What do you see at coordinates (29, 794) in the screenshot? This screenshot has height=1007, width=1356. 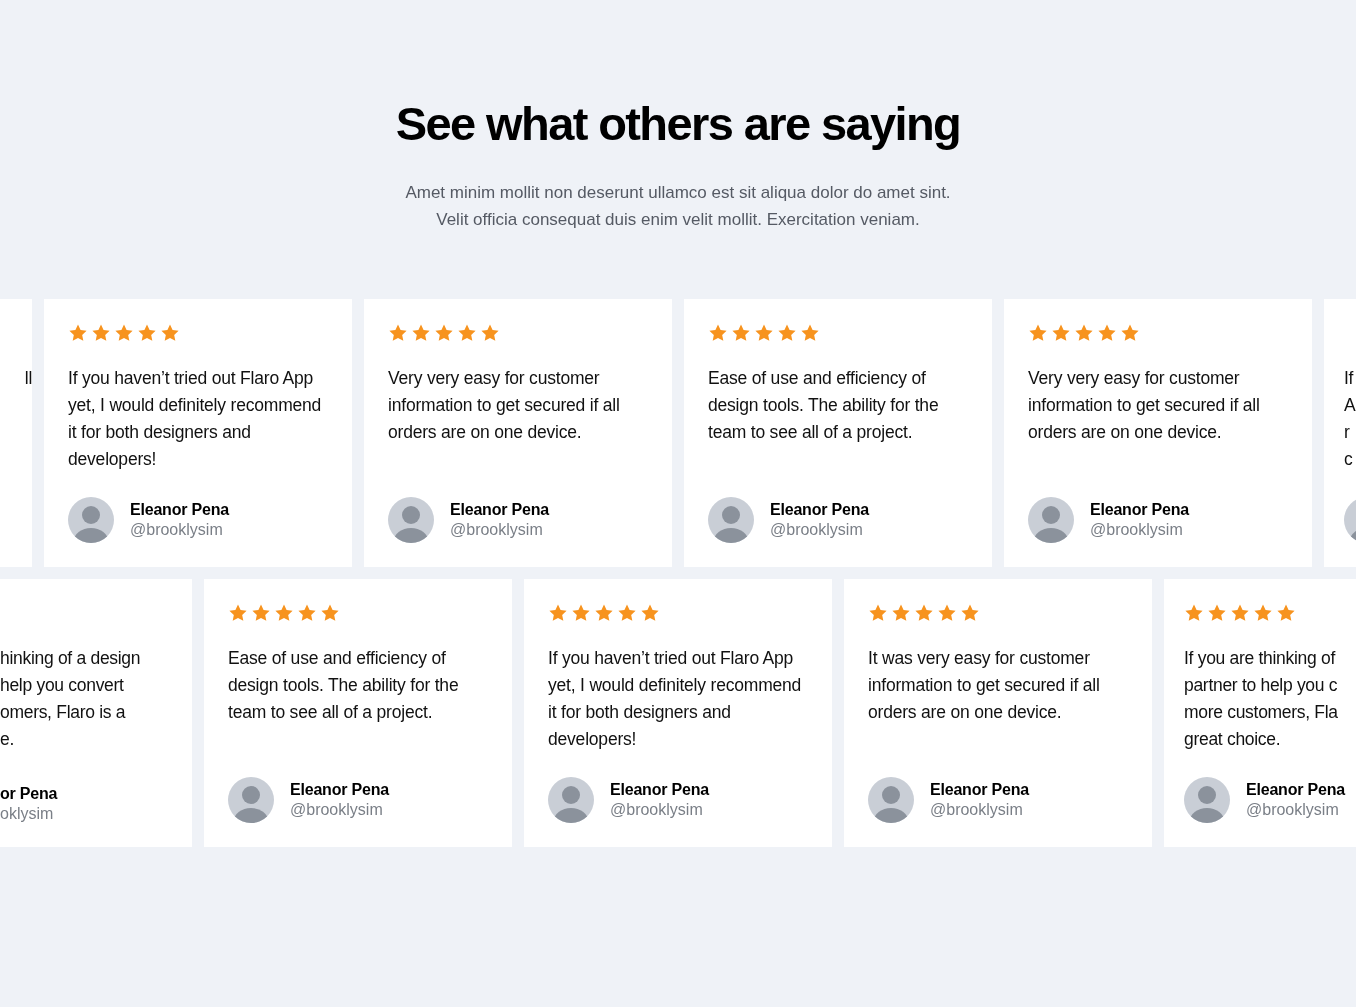 I see `author-name: or Pena` at bounding box center [29, 794].